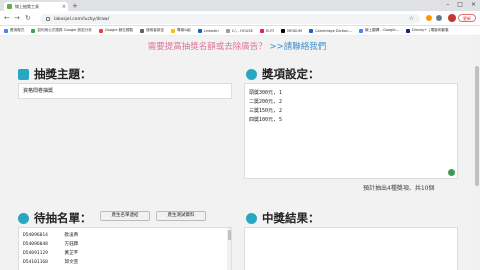 This screenshot has width=480, height=270. I want to click on favicon-icon, so click(9, 6).